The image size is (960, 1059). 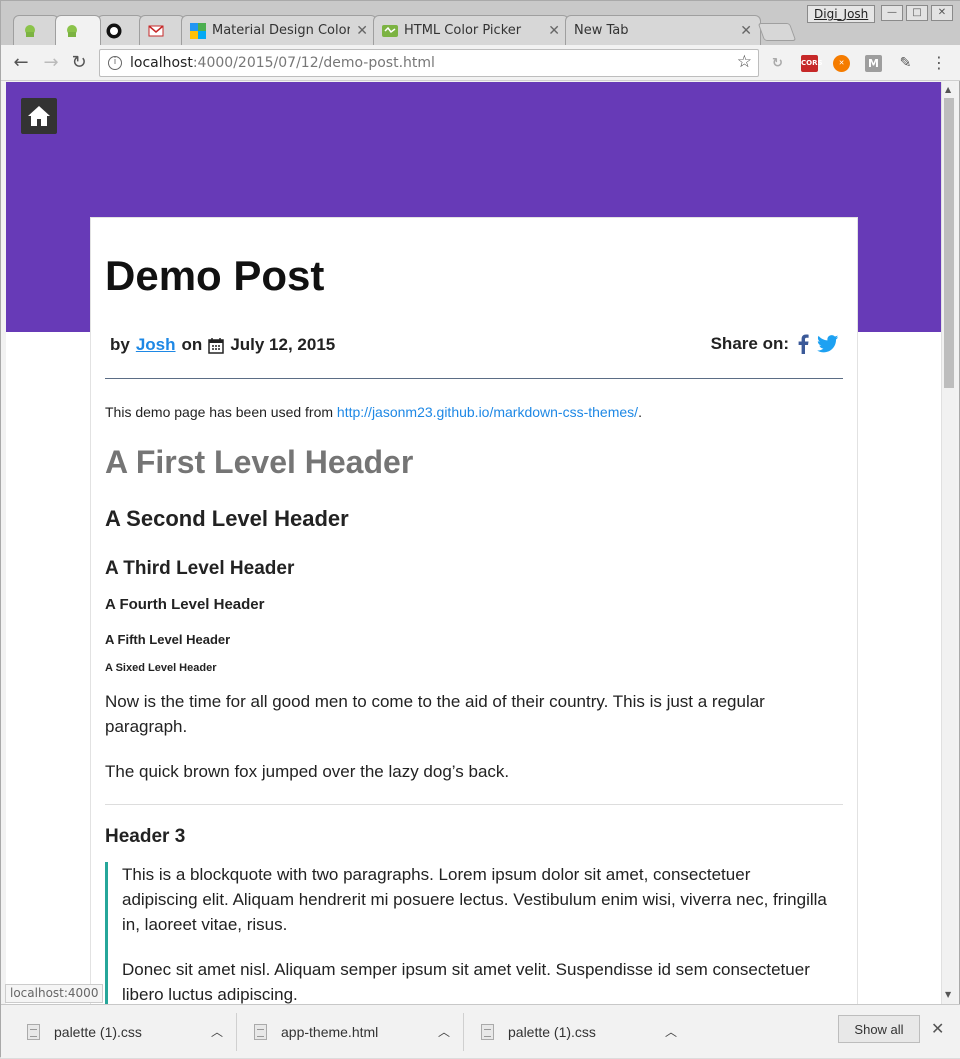 I want to click on home-icon, so click(x=39, y=116).